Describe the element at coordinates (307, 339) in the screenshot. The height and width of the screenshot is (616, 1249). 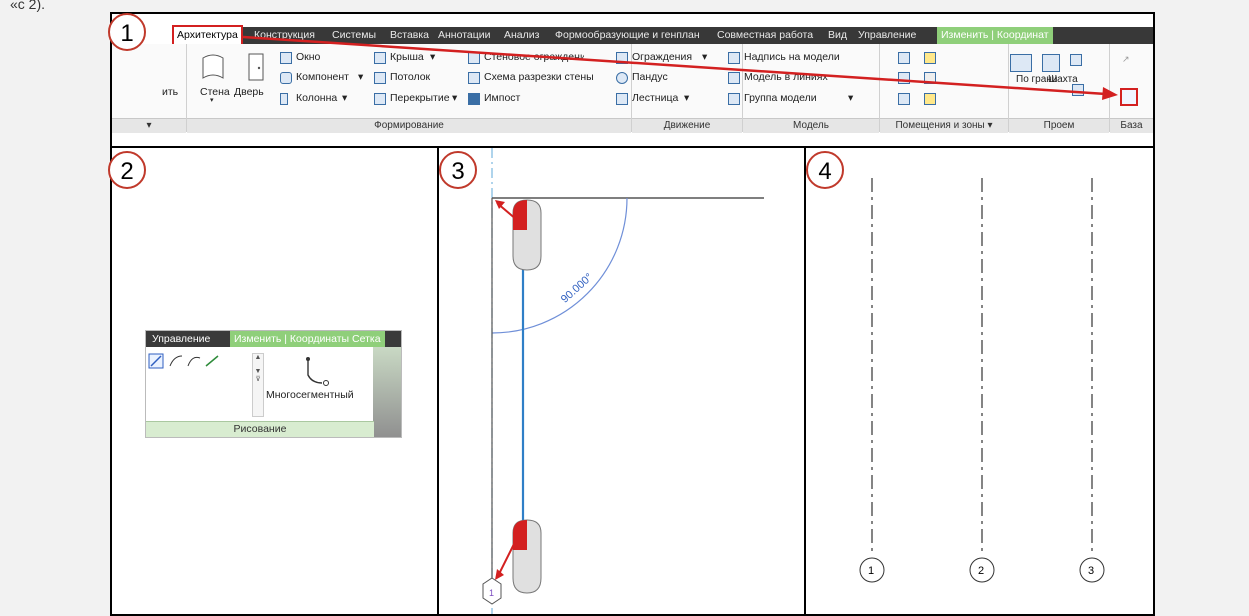
I see `tab-modify-grid-small: Изменить | Координаты Сетка` at that location.